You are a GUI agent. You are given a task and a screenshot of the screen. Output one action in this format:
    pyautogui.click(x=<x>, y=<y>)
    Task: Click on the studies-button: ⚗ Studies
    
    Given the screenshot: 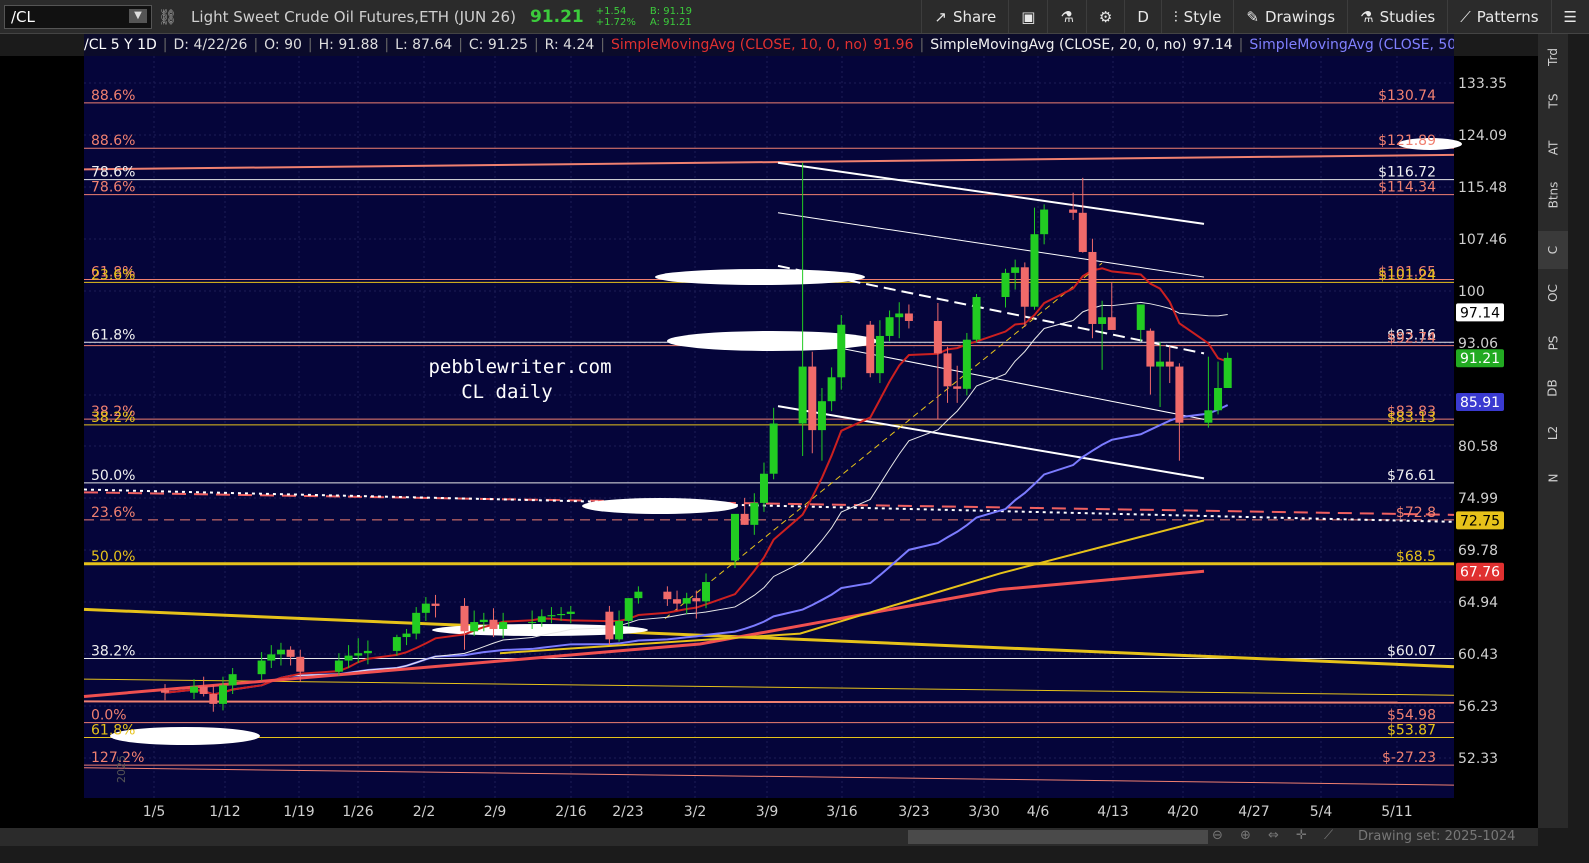 What is the action you would take?
    pyautogui.click(x=1397, y=16)
    